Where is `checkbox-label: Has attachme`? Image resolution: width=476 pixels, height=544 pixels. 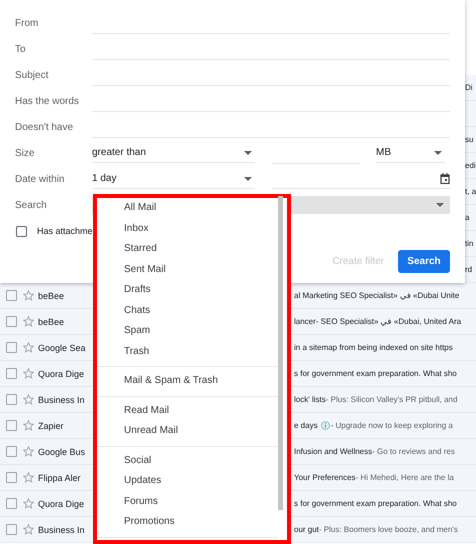
checkbox-label: Has attachme is located at coordinates (65, 231).